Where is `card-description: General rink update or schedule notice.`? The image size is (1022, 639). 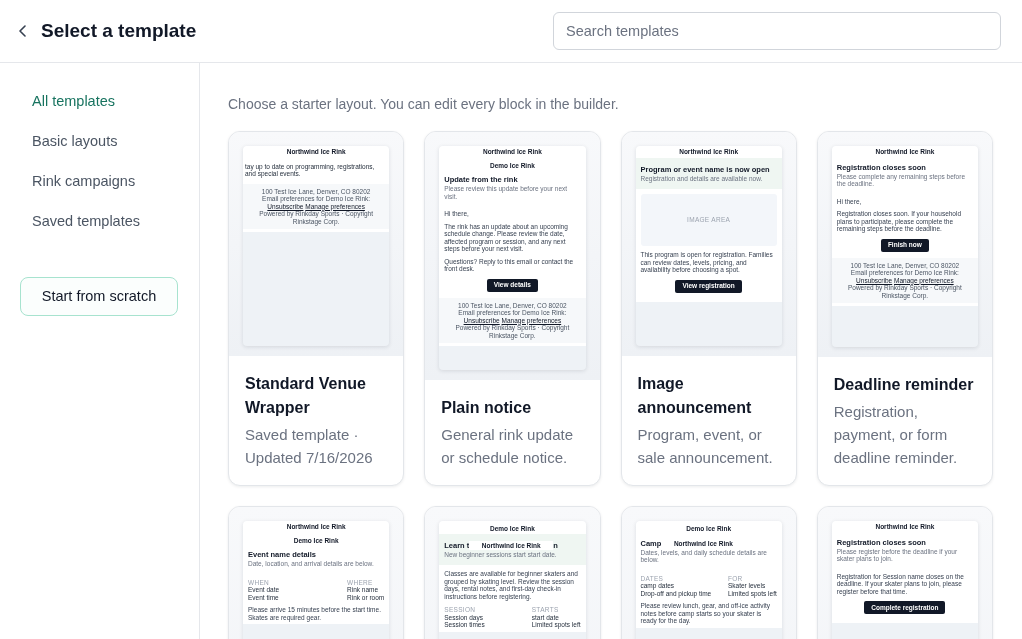
card-description: General rink update or schedule notice. is located at coordinates (507, 446).